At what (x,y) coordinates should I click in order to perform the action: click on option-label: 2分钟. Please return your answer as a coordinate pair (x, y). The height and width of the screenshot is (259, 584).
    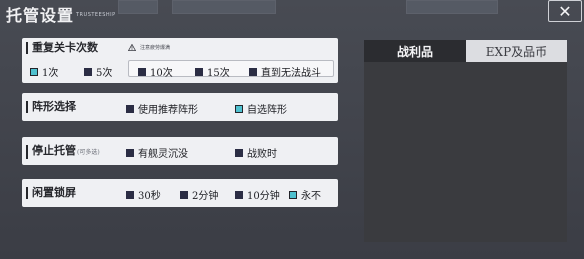
    Looking at the image, I should click on (205, 196).